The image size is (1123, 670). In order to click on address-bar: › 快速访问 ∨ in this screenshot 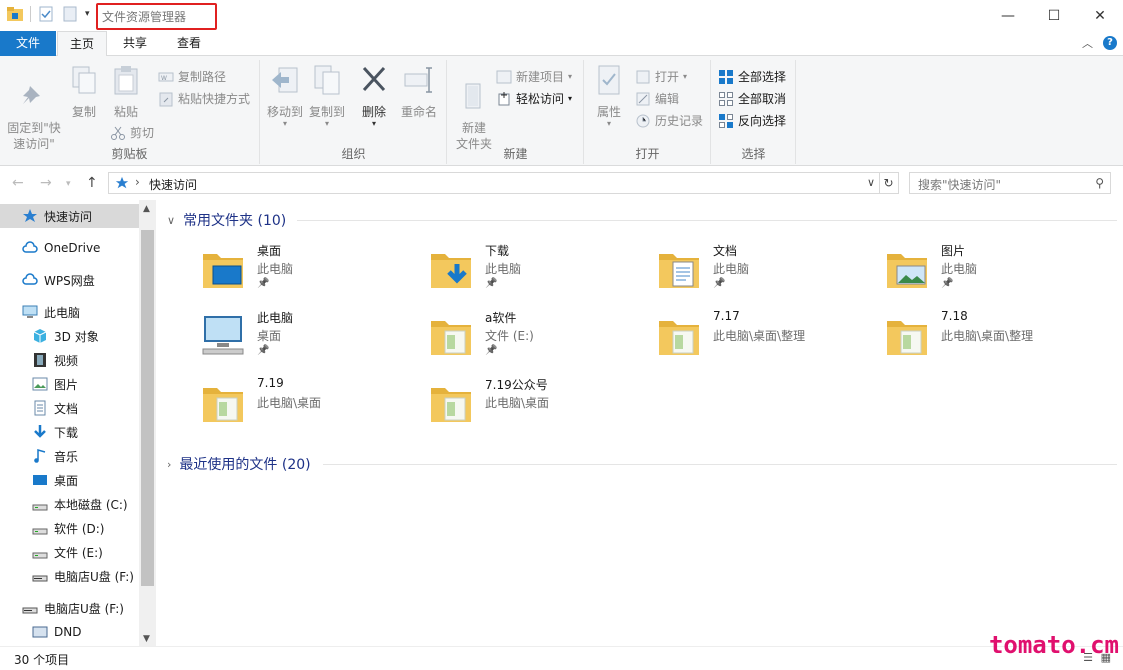, I will do `click(494, 183)`.